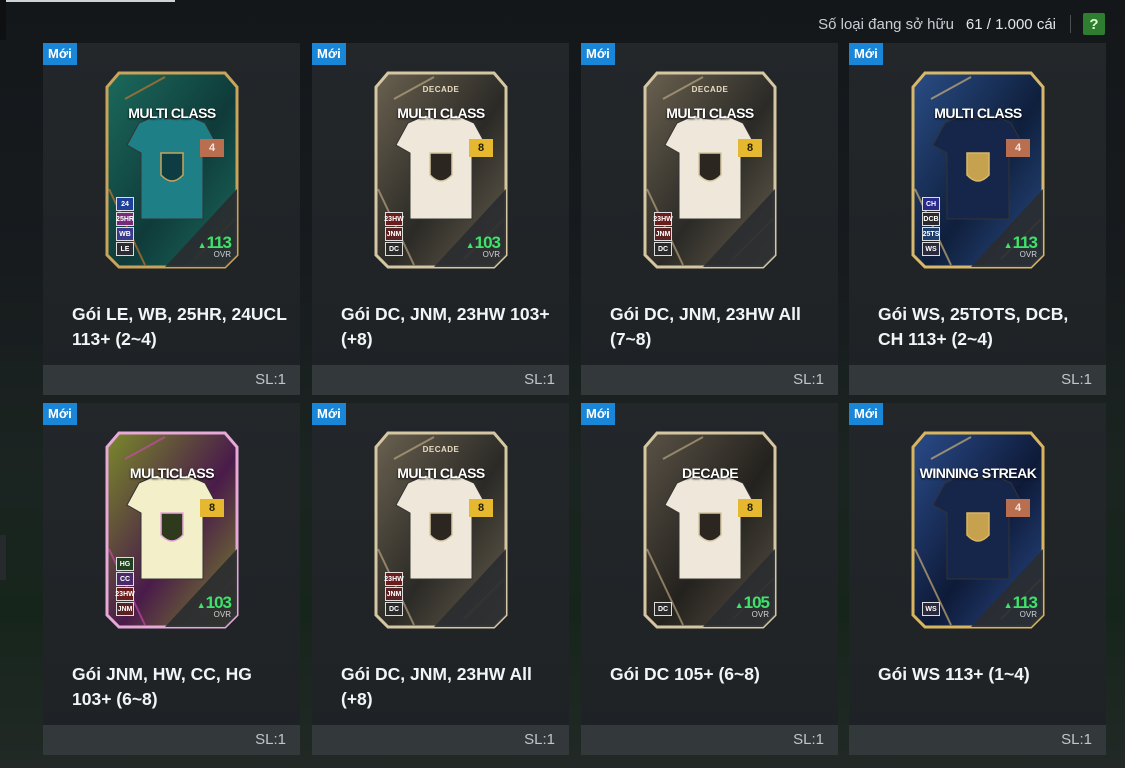 This screenshot has width=1125, height=768. Describe the element at coordinates (162, 686) in the screenshot. I see `pack-name: Gói JNM, HW, CC, HG 103+ (6~8)` at that location.